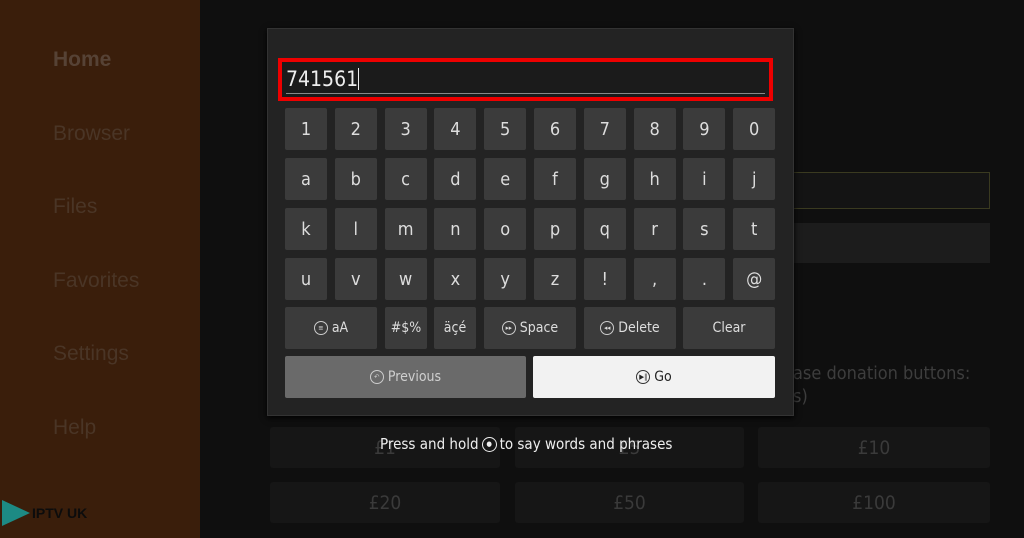  I want to click on sidebar-item-files: Files, so click(75, 207).